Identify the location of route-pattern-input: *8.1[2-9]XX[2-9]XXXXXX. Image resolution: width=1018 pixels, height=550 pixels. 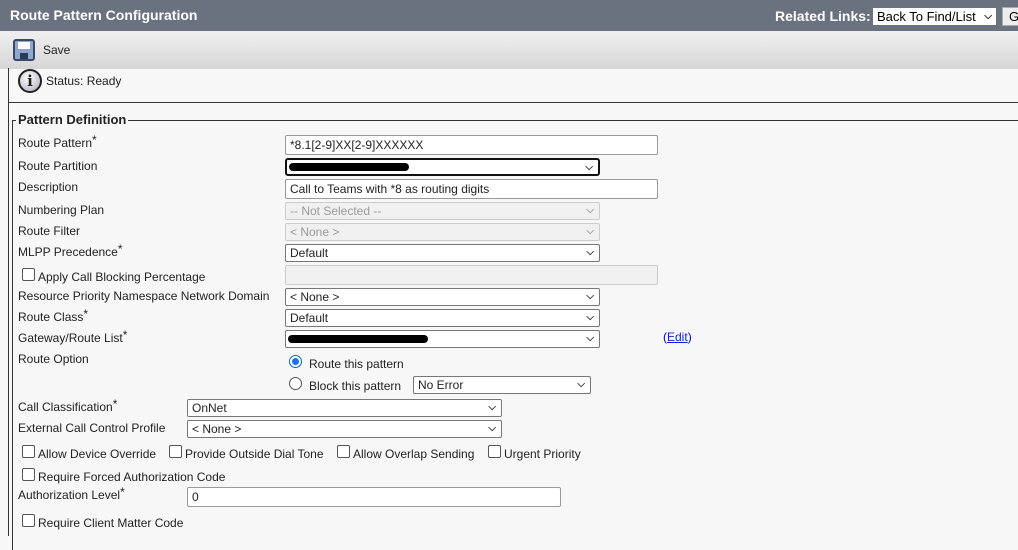
(471, 145).